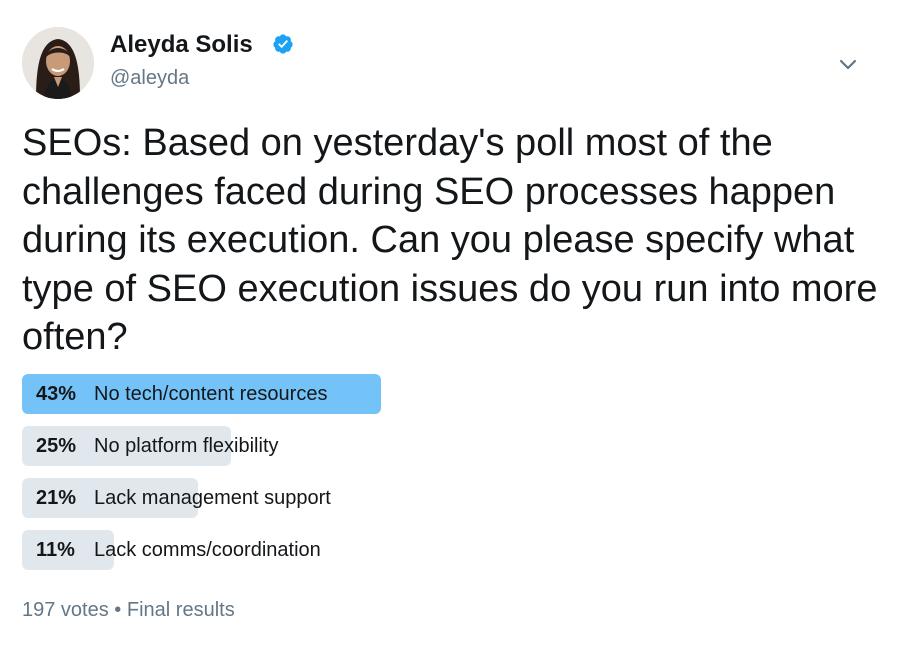 The width and height of the screenshot is (900, 646). I want to click on poll-option-label: No platform flexibility, so click(186, 446).